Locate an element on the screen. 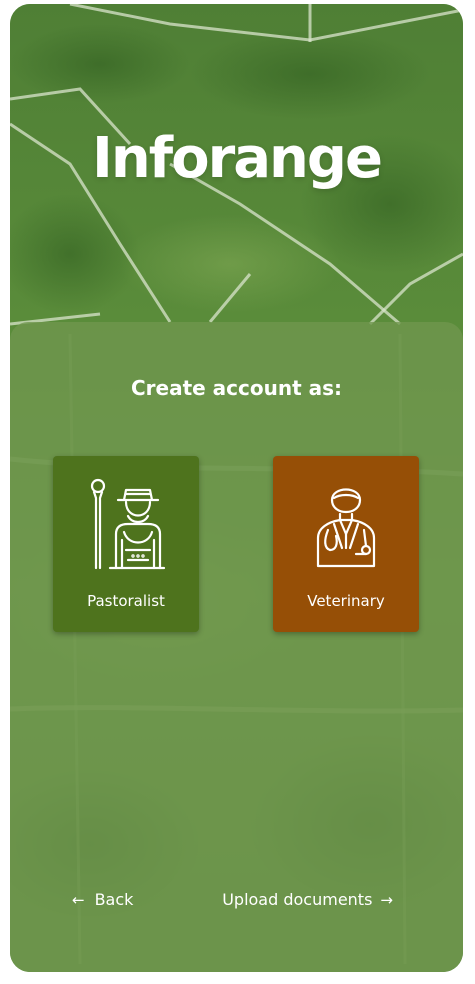 The image size is (475, 984). pastoralist-role-card: Pastoralist is located at coordinates (126, 544).